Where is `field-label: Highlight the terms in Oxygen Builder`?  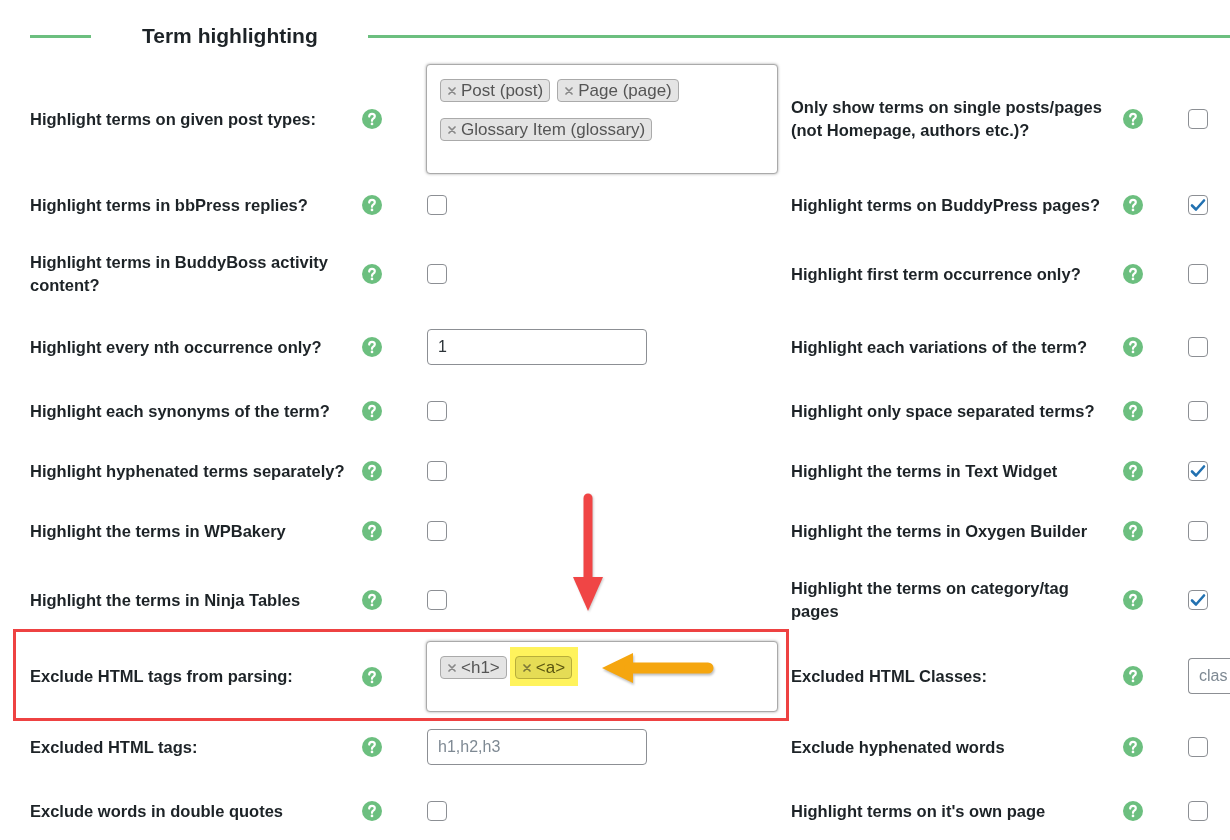
field-label: Highlight the terms in Oxygen Builder is located at coordinates (939, 531).